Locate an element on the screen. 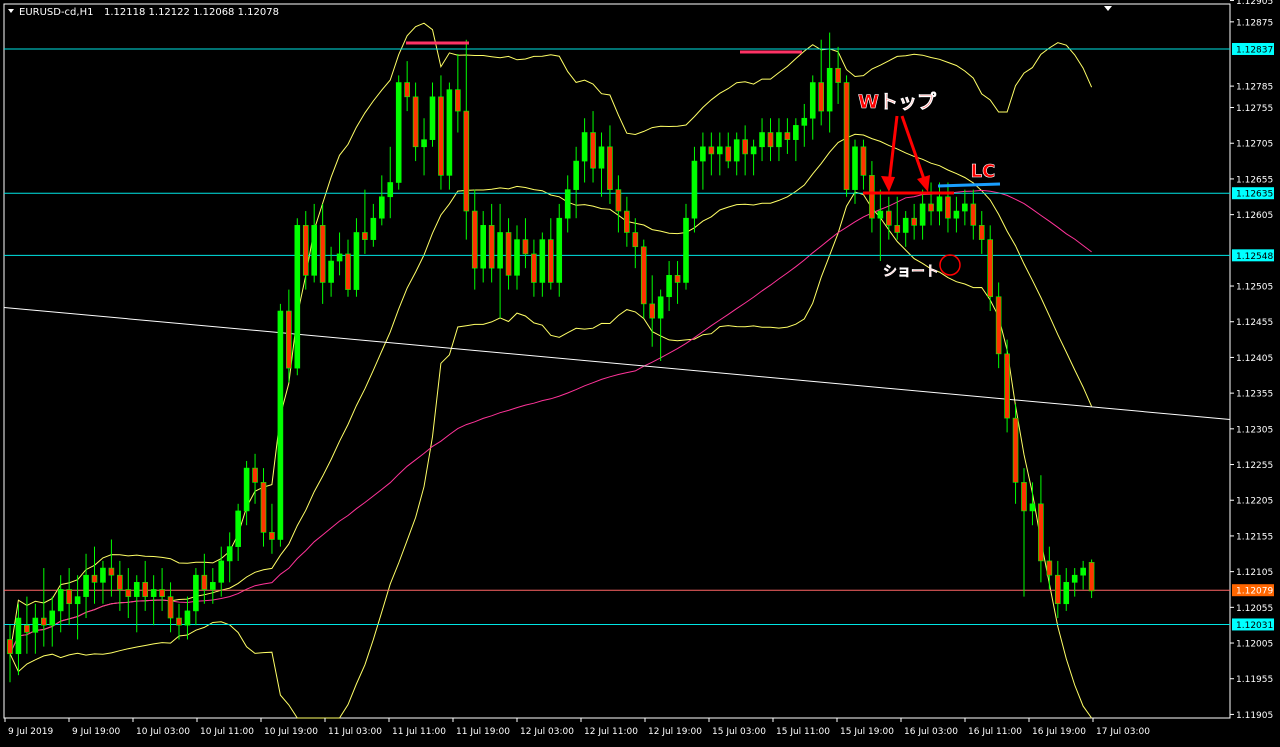 The width and height of the screenshot is (1280, 747). price-tick-label: 1.12155 is located at coordinates (1254, 537).